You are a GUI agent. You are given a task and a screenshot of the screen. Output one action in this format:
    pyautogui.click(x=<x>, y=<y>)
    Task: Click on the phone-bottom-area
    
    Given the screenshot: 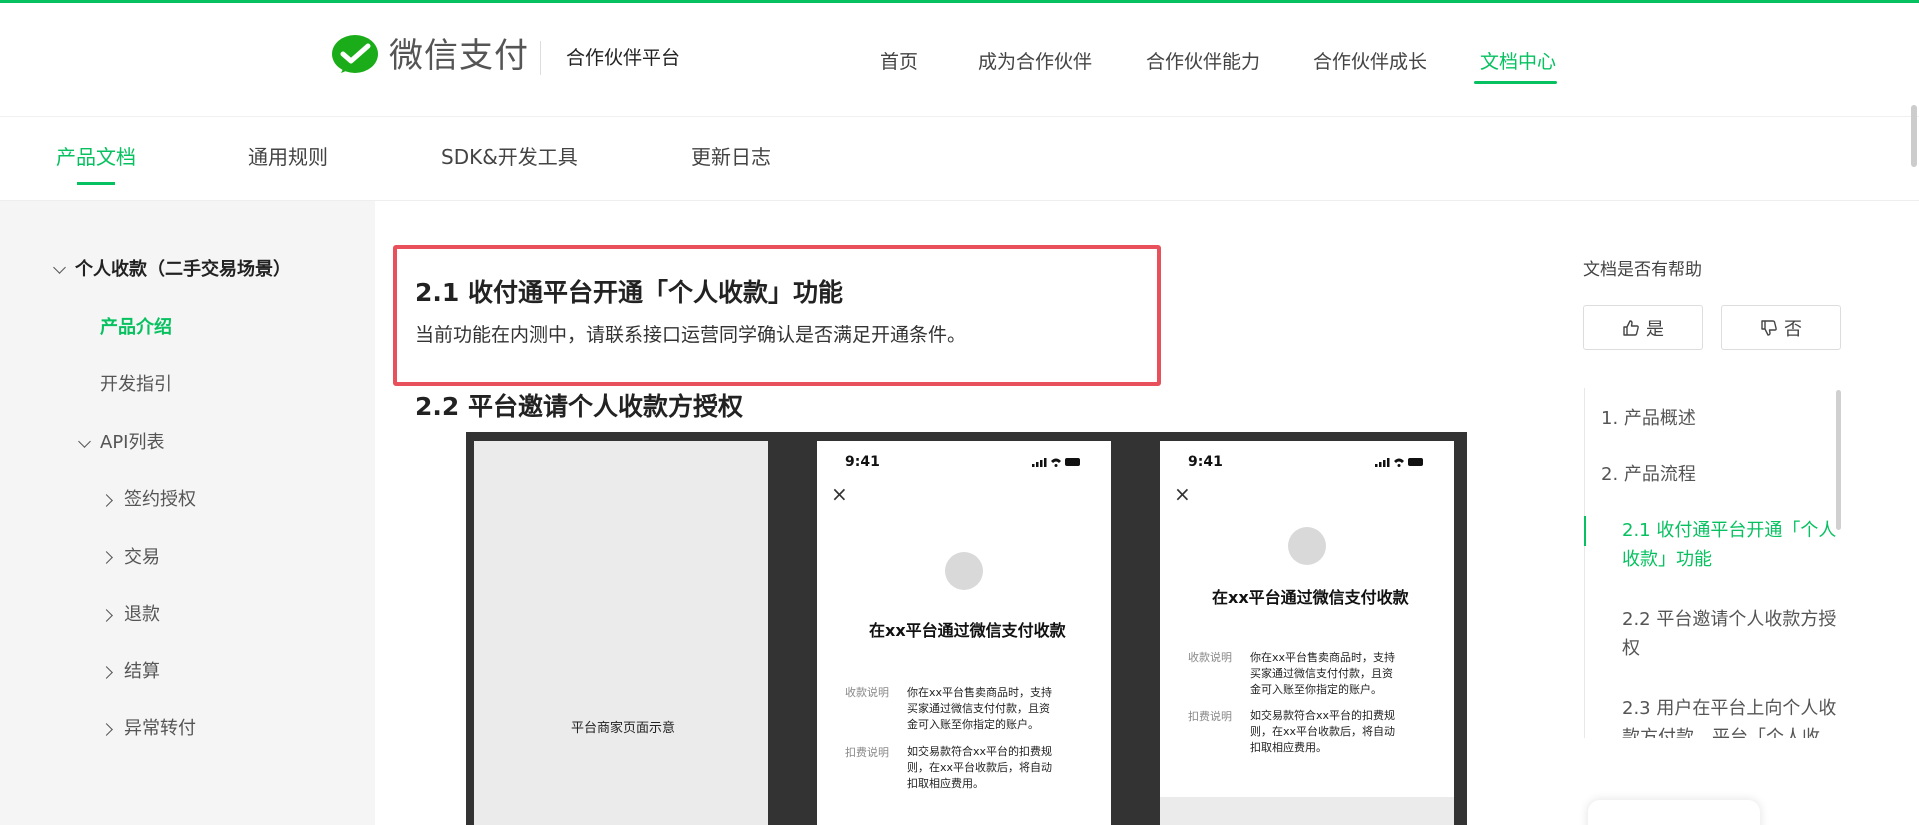 What is the action you would take?
    pyautogui.click(x=1307, y=811)
    